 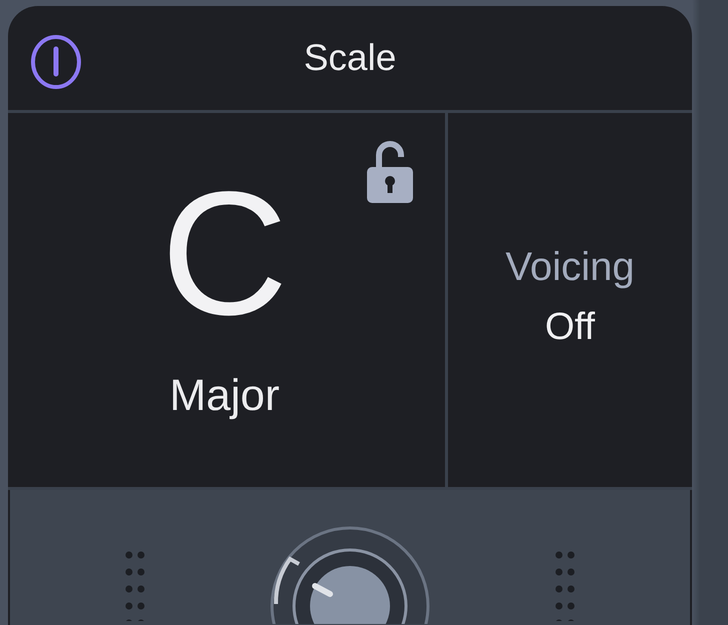 What do you see at coordinates (224, 254) in the screenshot?
I see `key-note: C` at bounding box center [224, 254].